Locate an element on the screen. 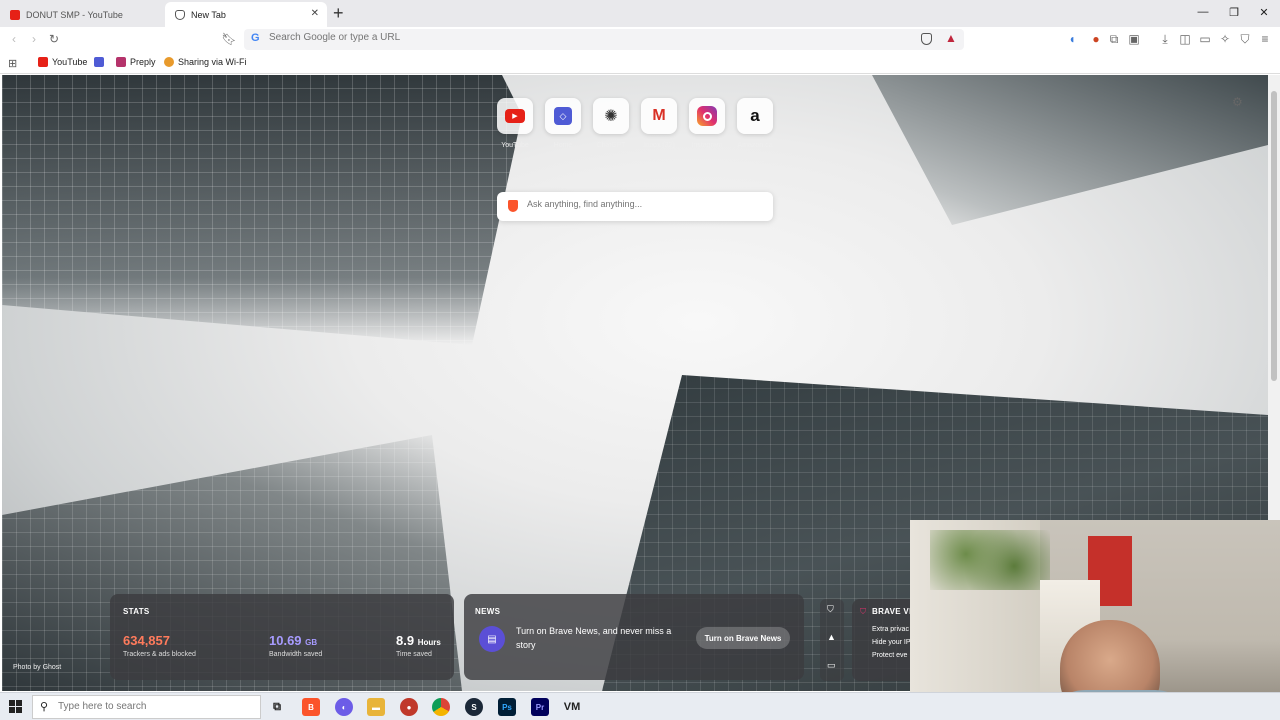  vpn-title: BRAVE VP is located at coordinates (893, 611).